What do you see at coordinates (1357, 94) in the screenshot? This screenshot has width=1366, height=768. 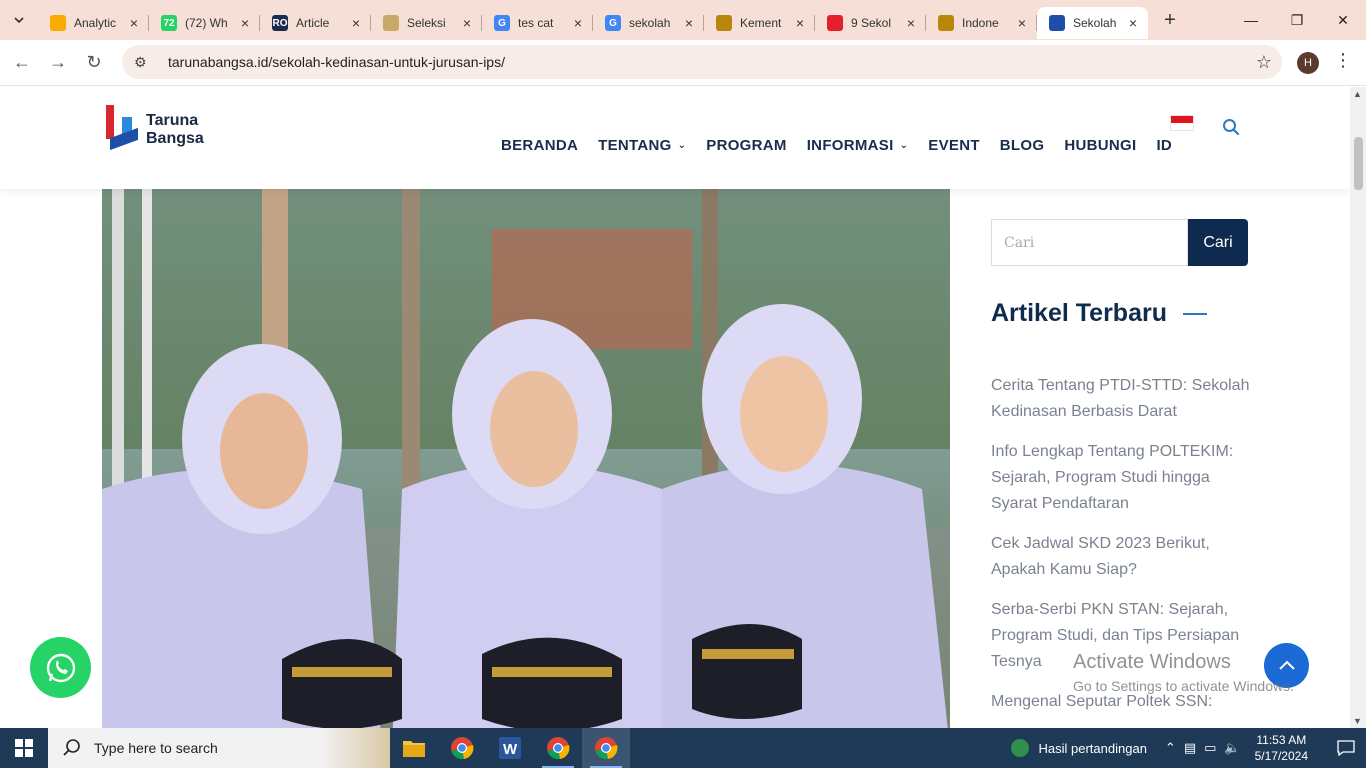 I see `scroll-up-arrow: ▲` at bounding box center [1357, 94].